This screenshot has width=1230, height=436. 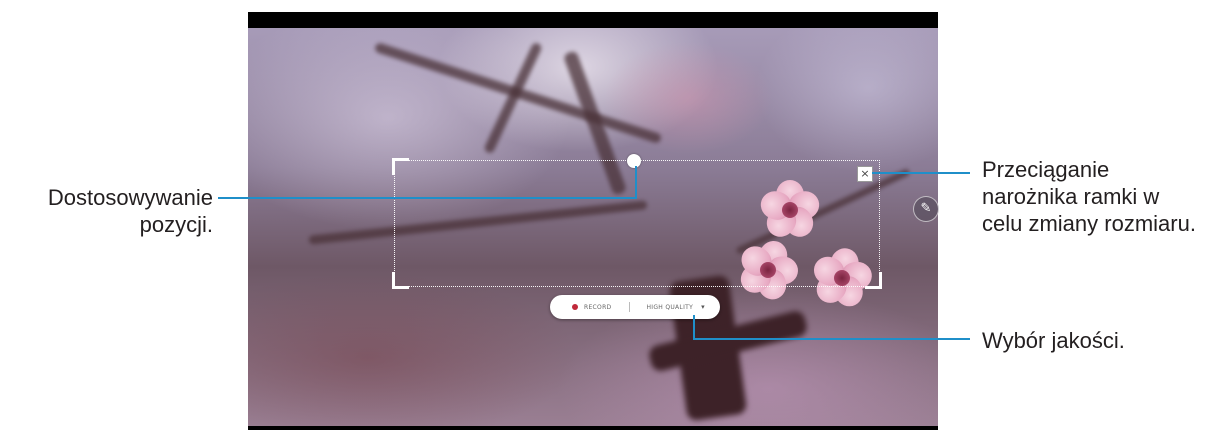 I want to click on callout-resize-line1: Przeciąganie, so click(x=1046, y=169).